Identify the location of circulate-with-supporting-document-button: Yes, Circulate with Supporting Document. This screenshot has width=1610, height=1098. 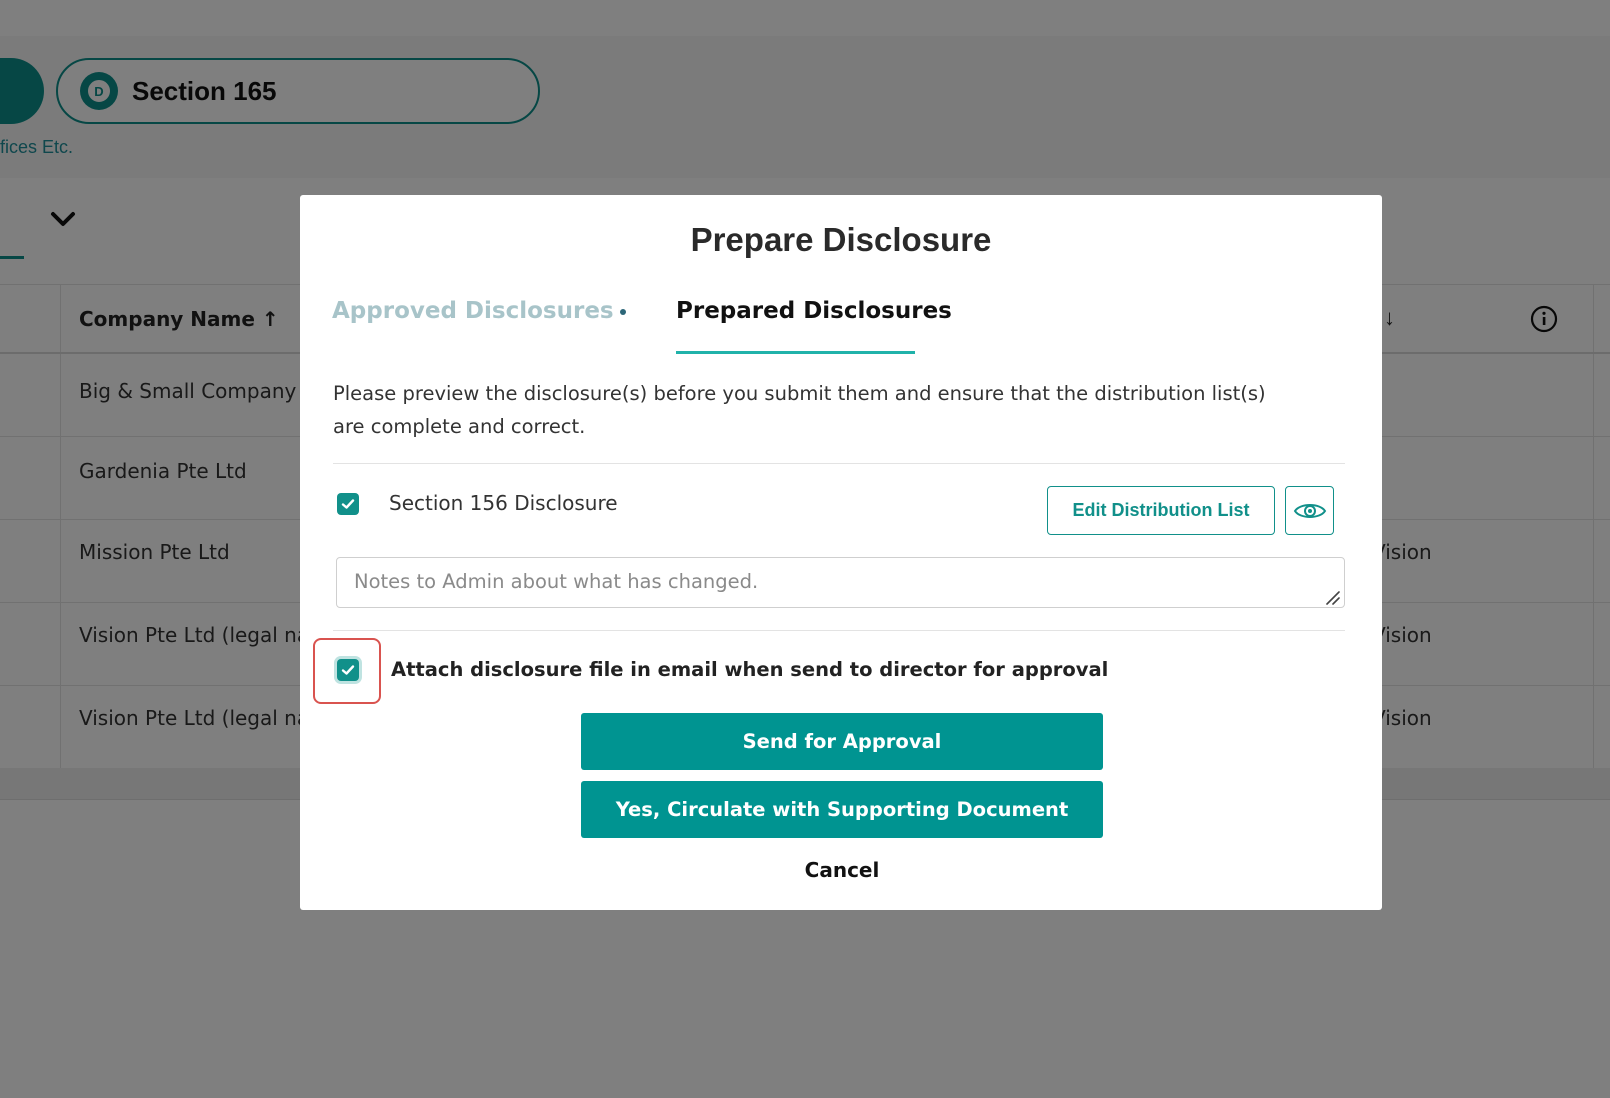
(842, 809).